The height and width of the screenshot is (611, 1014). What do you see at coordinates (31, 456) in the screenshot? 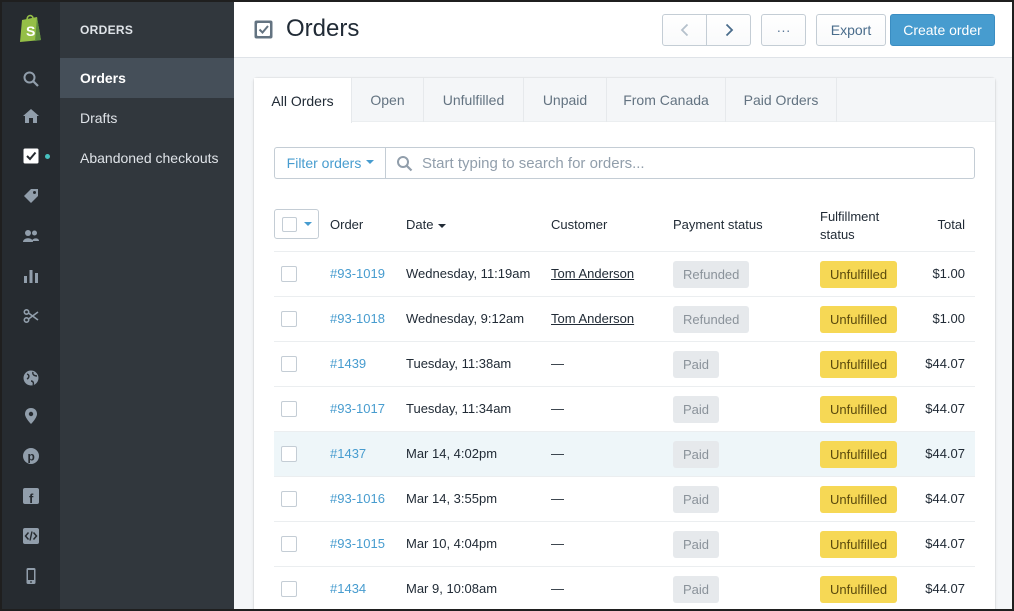
I see `pinterest-icon: p` at bounding box center [31, 456].